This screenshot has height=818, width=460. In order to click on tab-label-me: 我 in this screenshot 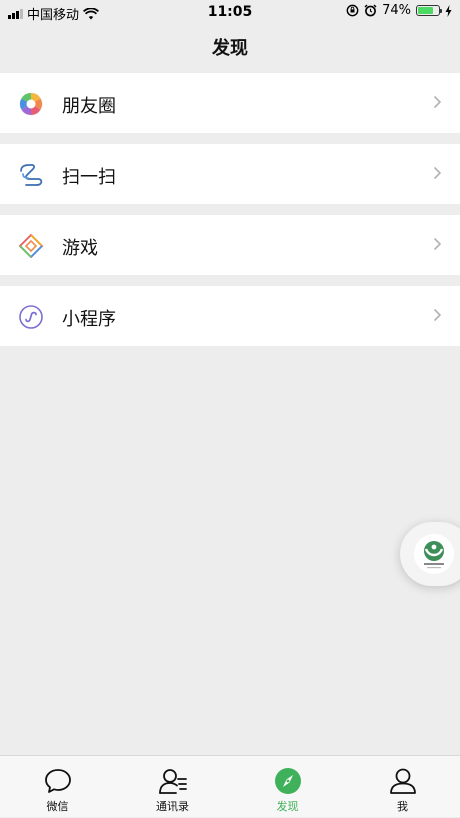, I will do `click(402, 806)`.